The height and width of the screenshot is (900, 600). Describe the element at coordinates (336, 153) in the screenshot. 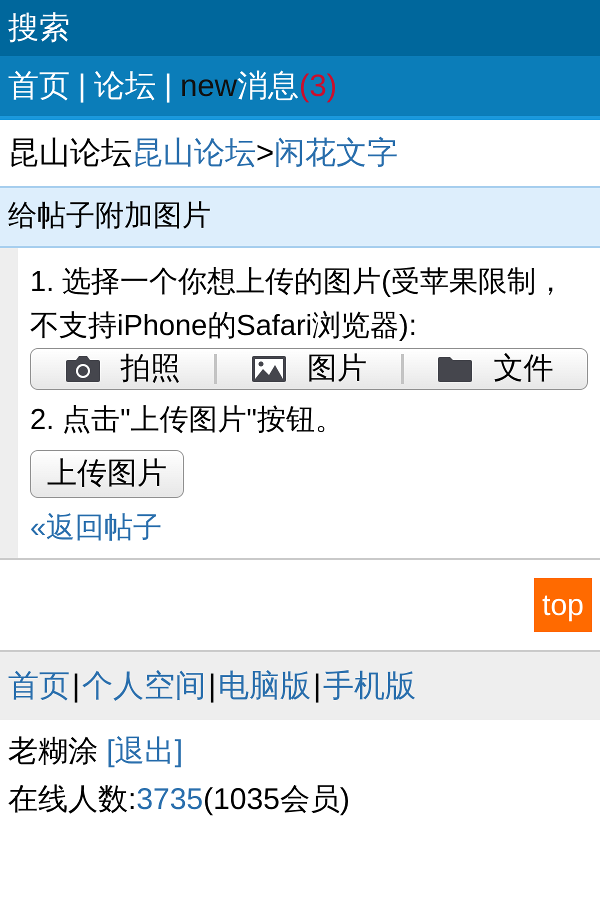

I see `nav-link: 闲花文字` at that location.